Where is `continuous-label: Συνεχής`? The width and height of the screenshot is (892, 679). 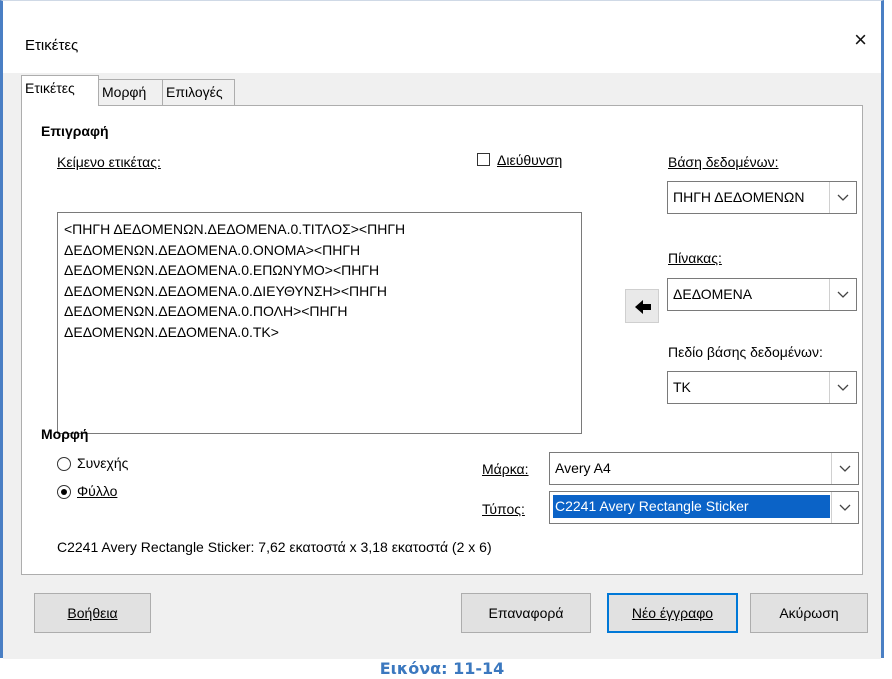
continuous-label: Συνεχής is located at coordinates (102, 463).